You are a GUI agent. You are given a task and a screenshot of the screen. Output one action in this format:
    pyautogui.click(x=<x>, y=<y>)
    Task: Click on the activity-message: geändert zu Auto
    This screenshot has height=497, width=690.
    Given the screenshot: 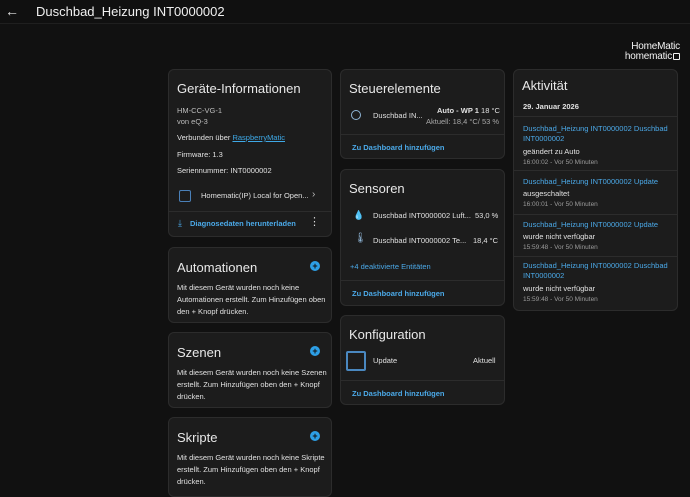 What is the action you would take?
    pyautogui.click(x=551, y=151)
    